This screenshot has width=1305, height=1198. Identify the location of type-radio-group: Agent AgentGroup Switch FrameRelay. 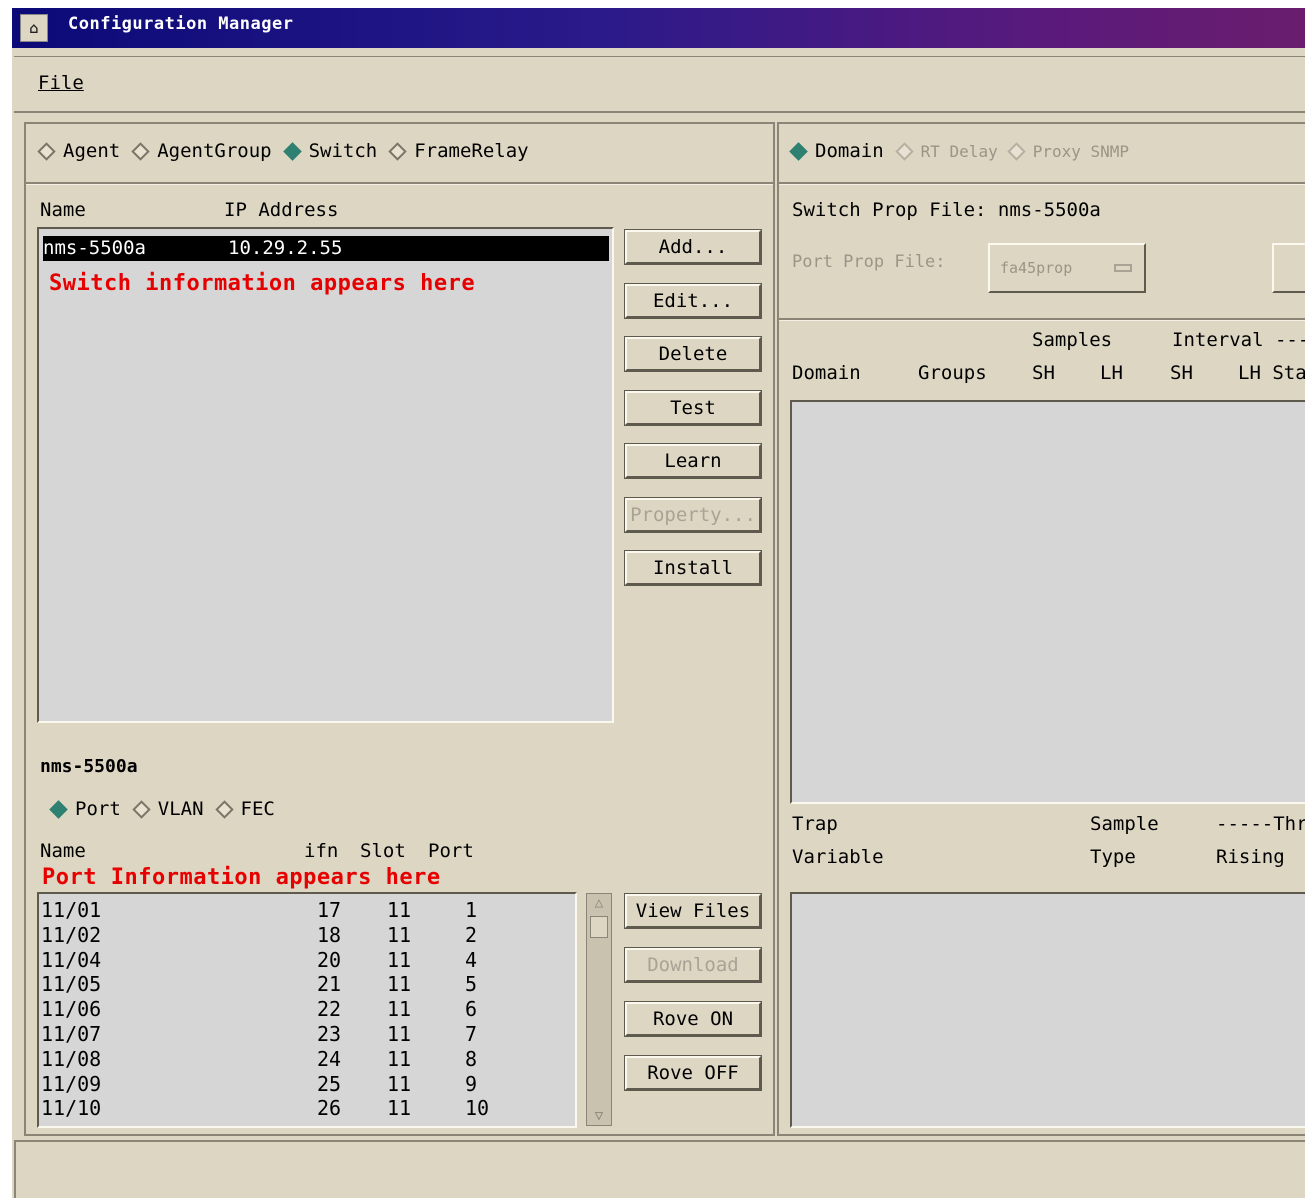
(290, 151).